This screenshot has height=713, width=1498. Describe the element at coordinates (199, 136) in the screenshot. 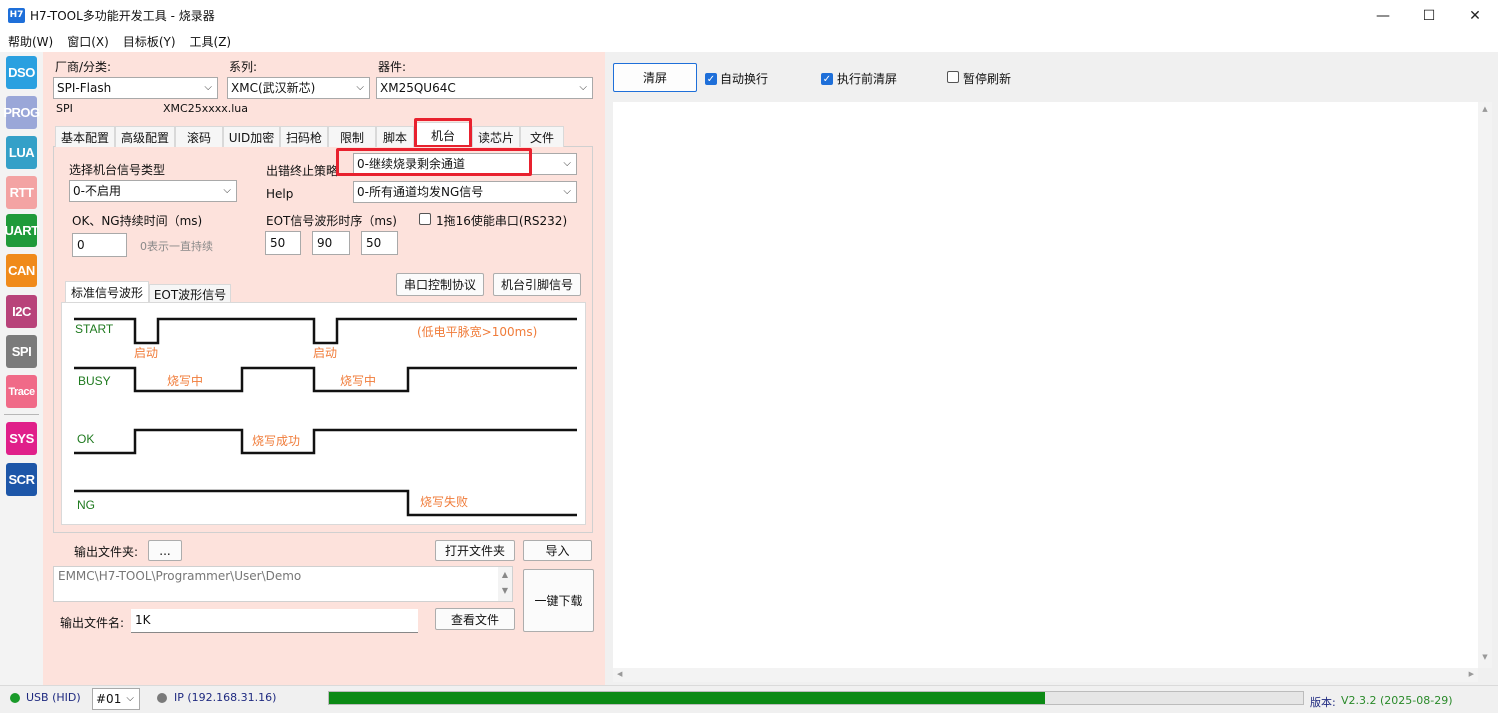

I see `tab-rolling-code: 滚码` at that location.